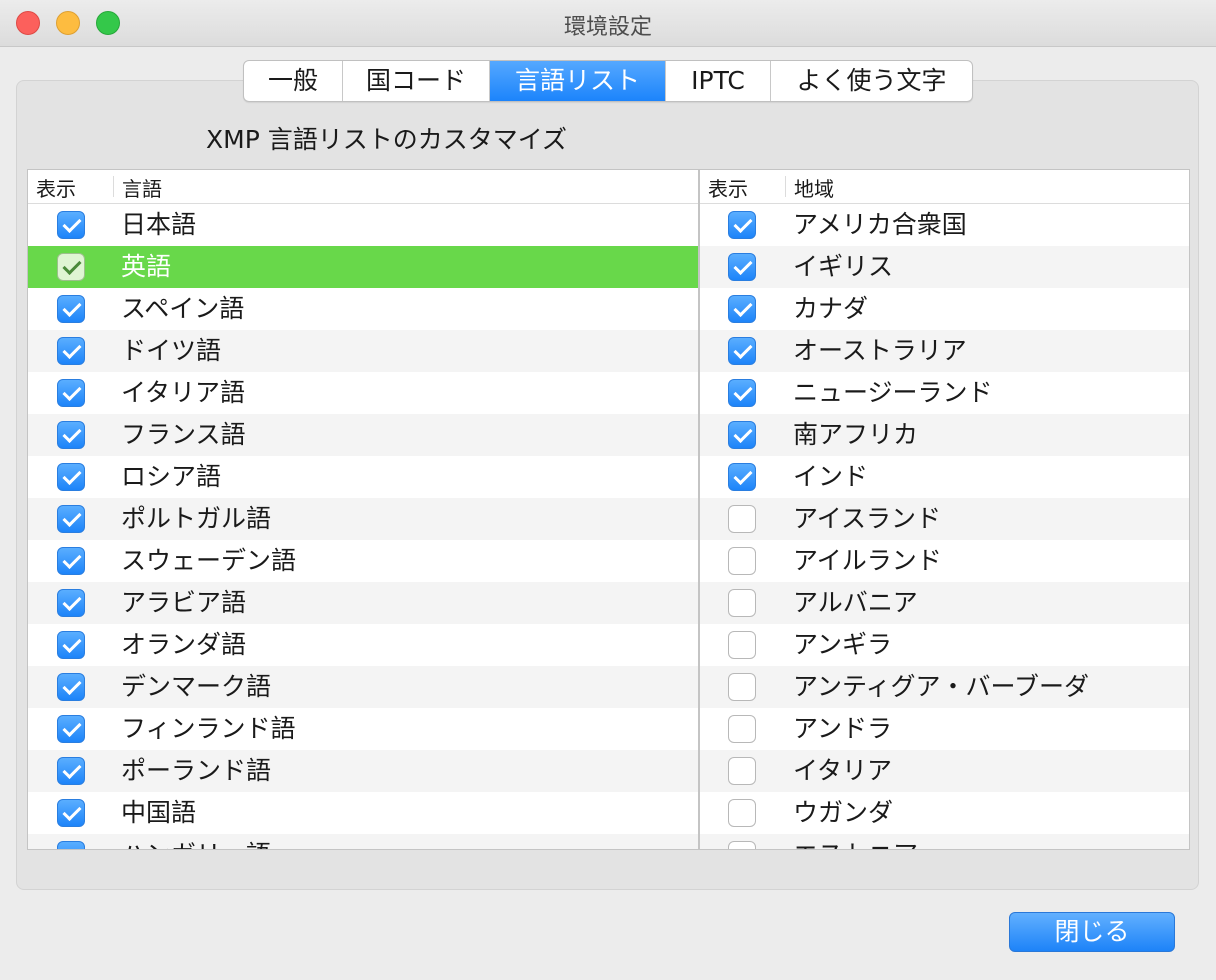  I want to click on region-row: アメリカ合衆国, so click(944, 225).